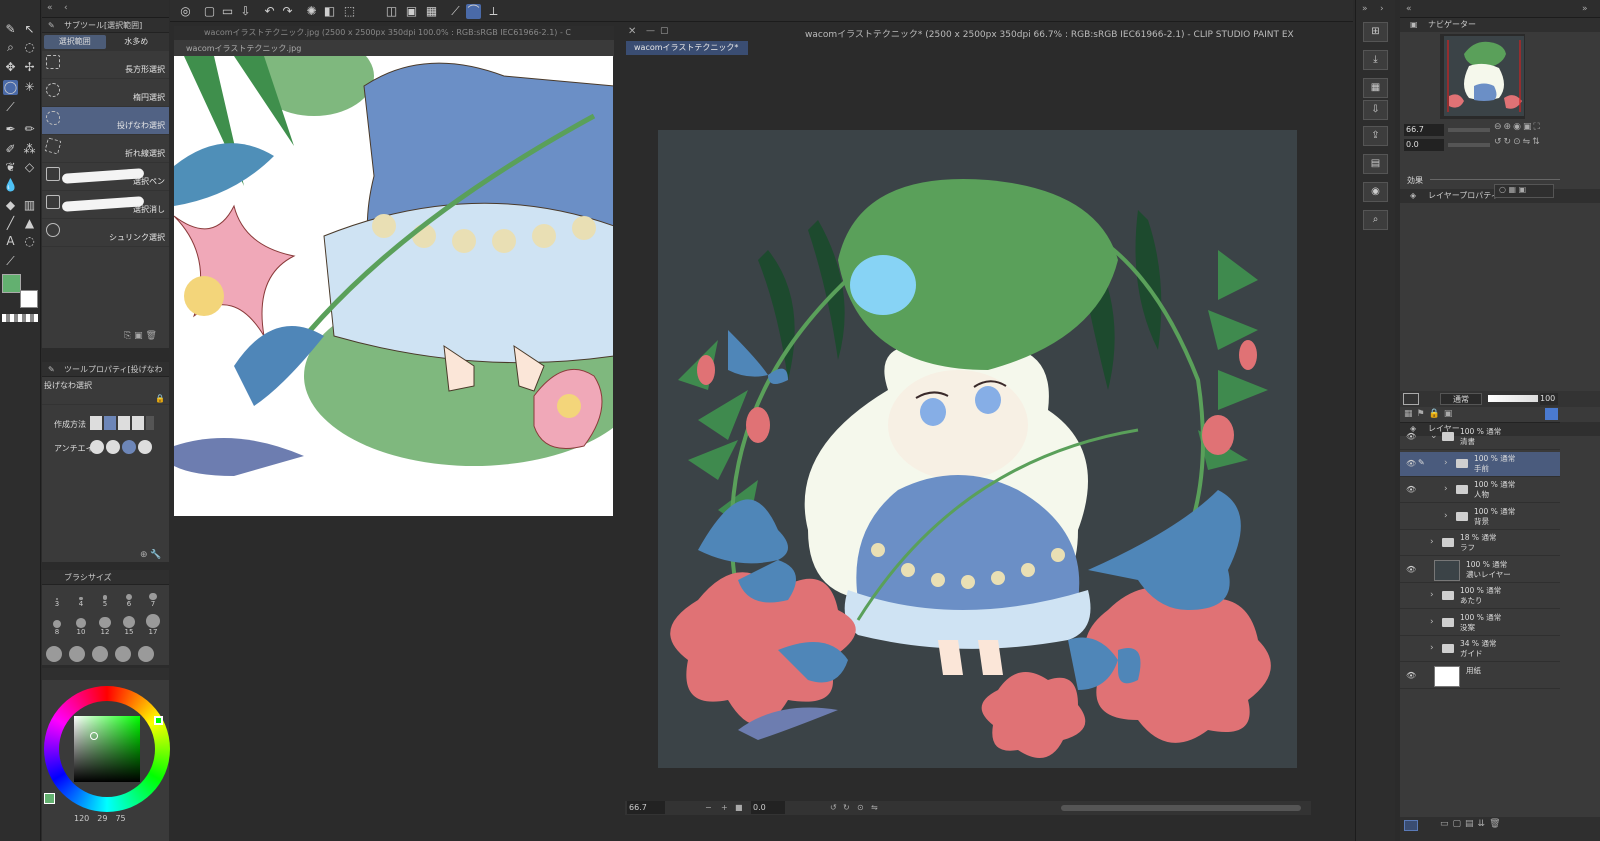 Image resolution: width=1600 pixels, height=841 pixels. What do you see at coordinates (29, 299) in the screenshot?
I see `sub-color-swatch` at bounding box center [29, 299].